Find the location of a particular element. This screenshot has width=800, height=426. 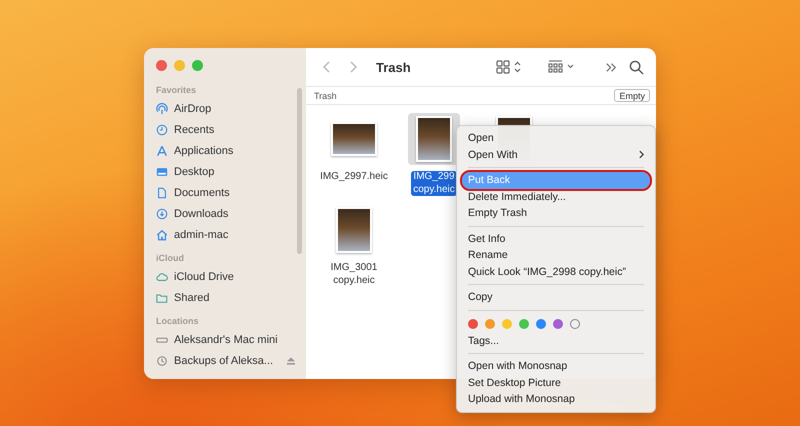

back-icon is located at coordinates (327, 67).